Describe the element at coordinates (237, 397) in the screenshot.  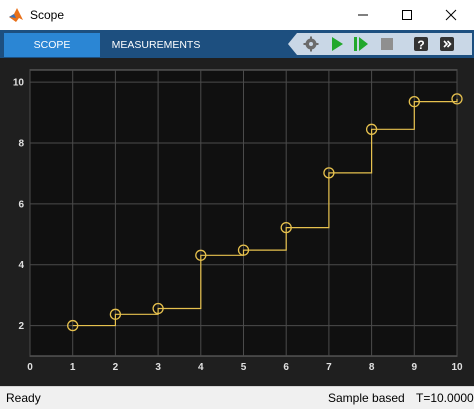
I see `status-bar: Ready Sample based T=10.0000` at that location.